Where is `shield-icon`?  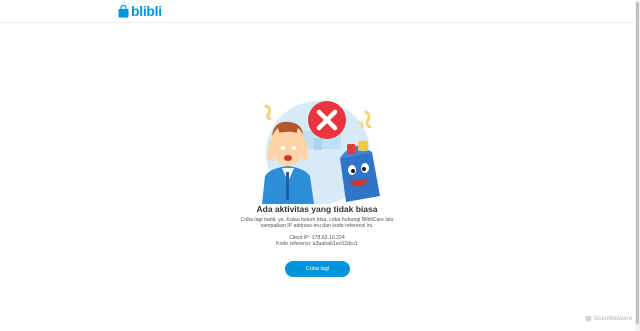 shield-icon is located at coordinates (588, 318).